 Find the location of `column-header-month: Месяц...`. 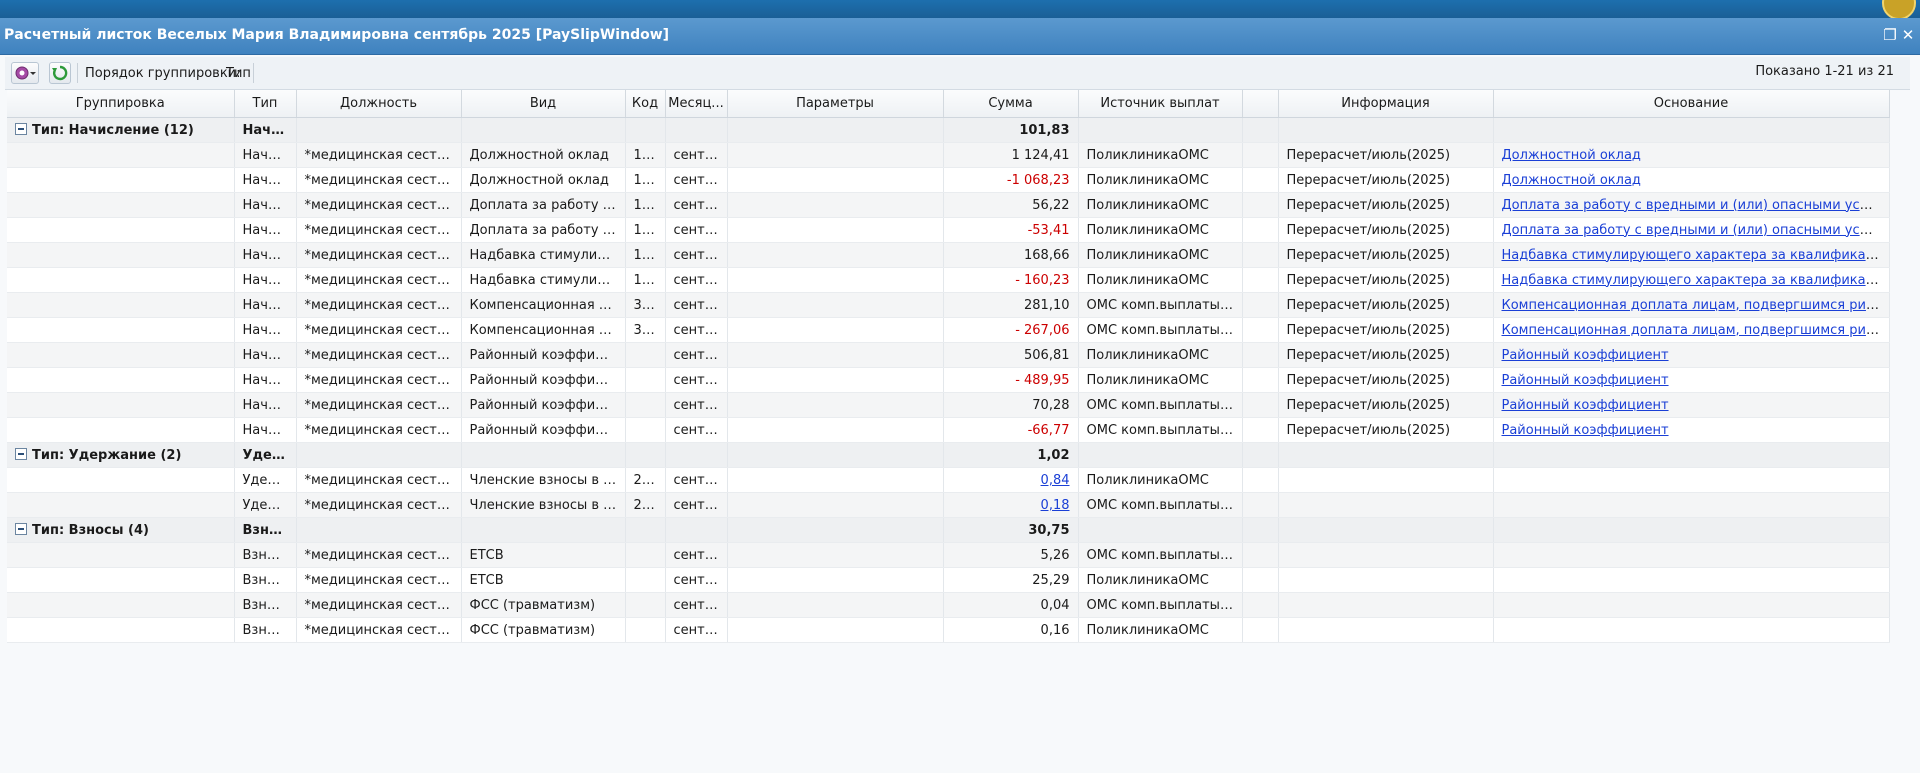

column-header-month: Месяц... is located at coordinates (696, 104).